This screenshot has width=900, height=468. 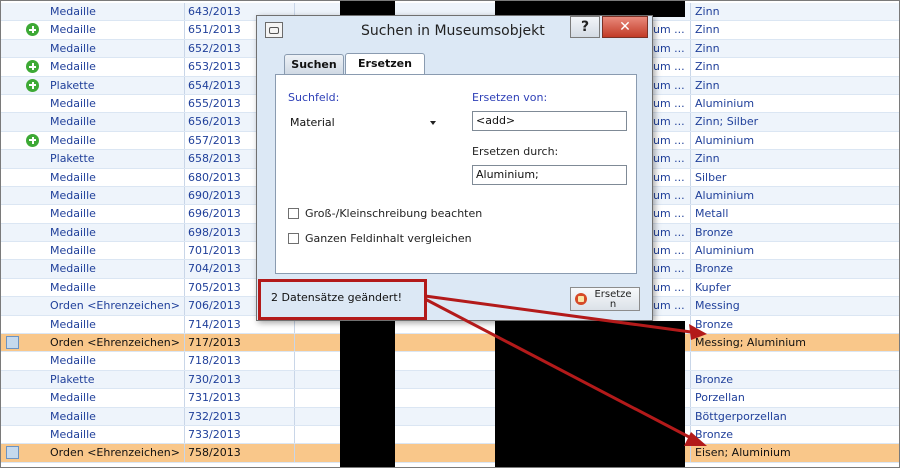 I want to click on ersetzen-von-input: <add>, so click(x=549, y=121).